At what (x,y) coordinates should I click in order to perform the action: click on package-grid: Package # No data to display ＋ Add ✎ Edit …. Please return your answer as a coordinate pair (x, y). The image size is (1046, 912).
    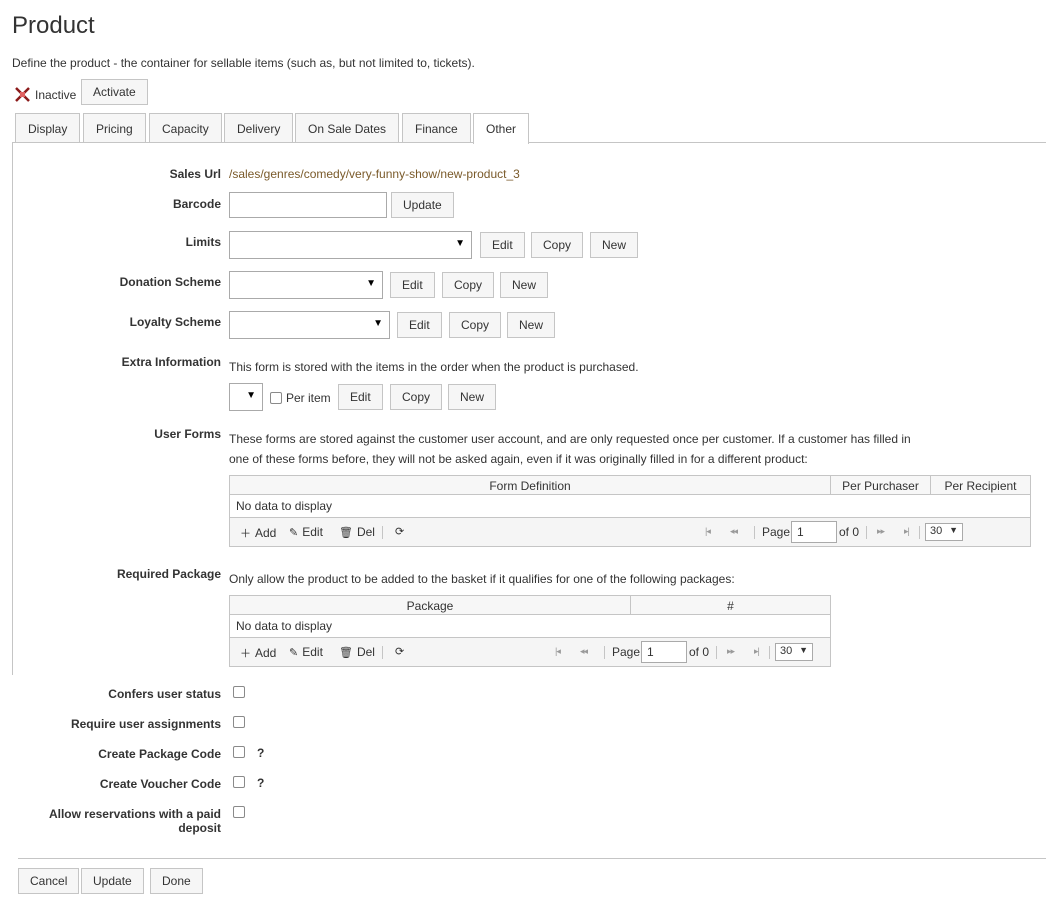
    Looking at the image, I should click on (530, 631).